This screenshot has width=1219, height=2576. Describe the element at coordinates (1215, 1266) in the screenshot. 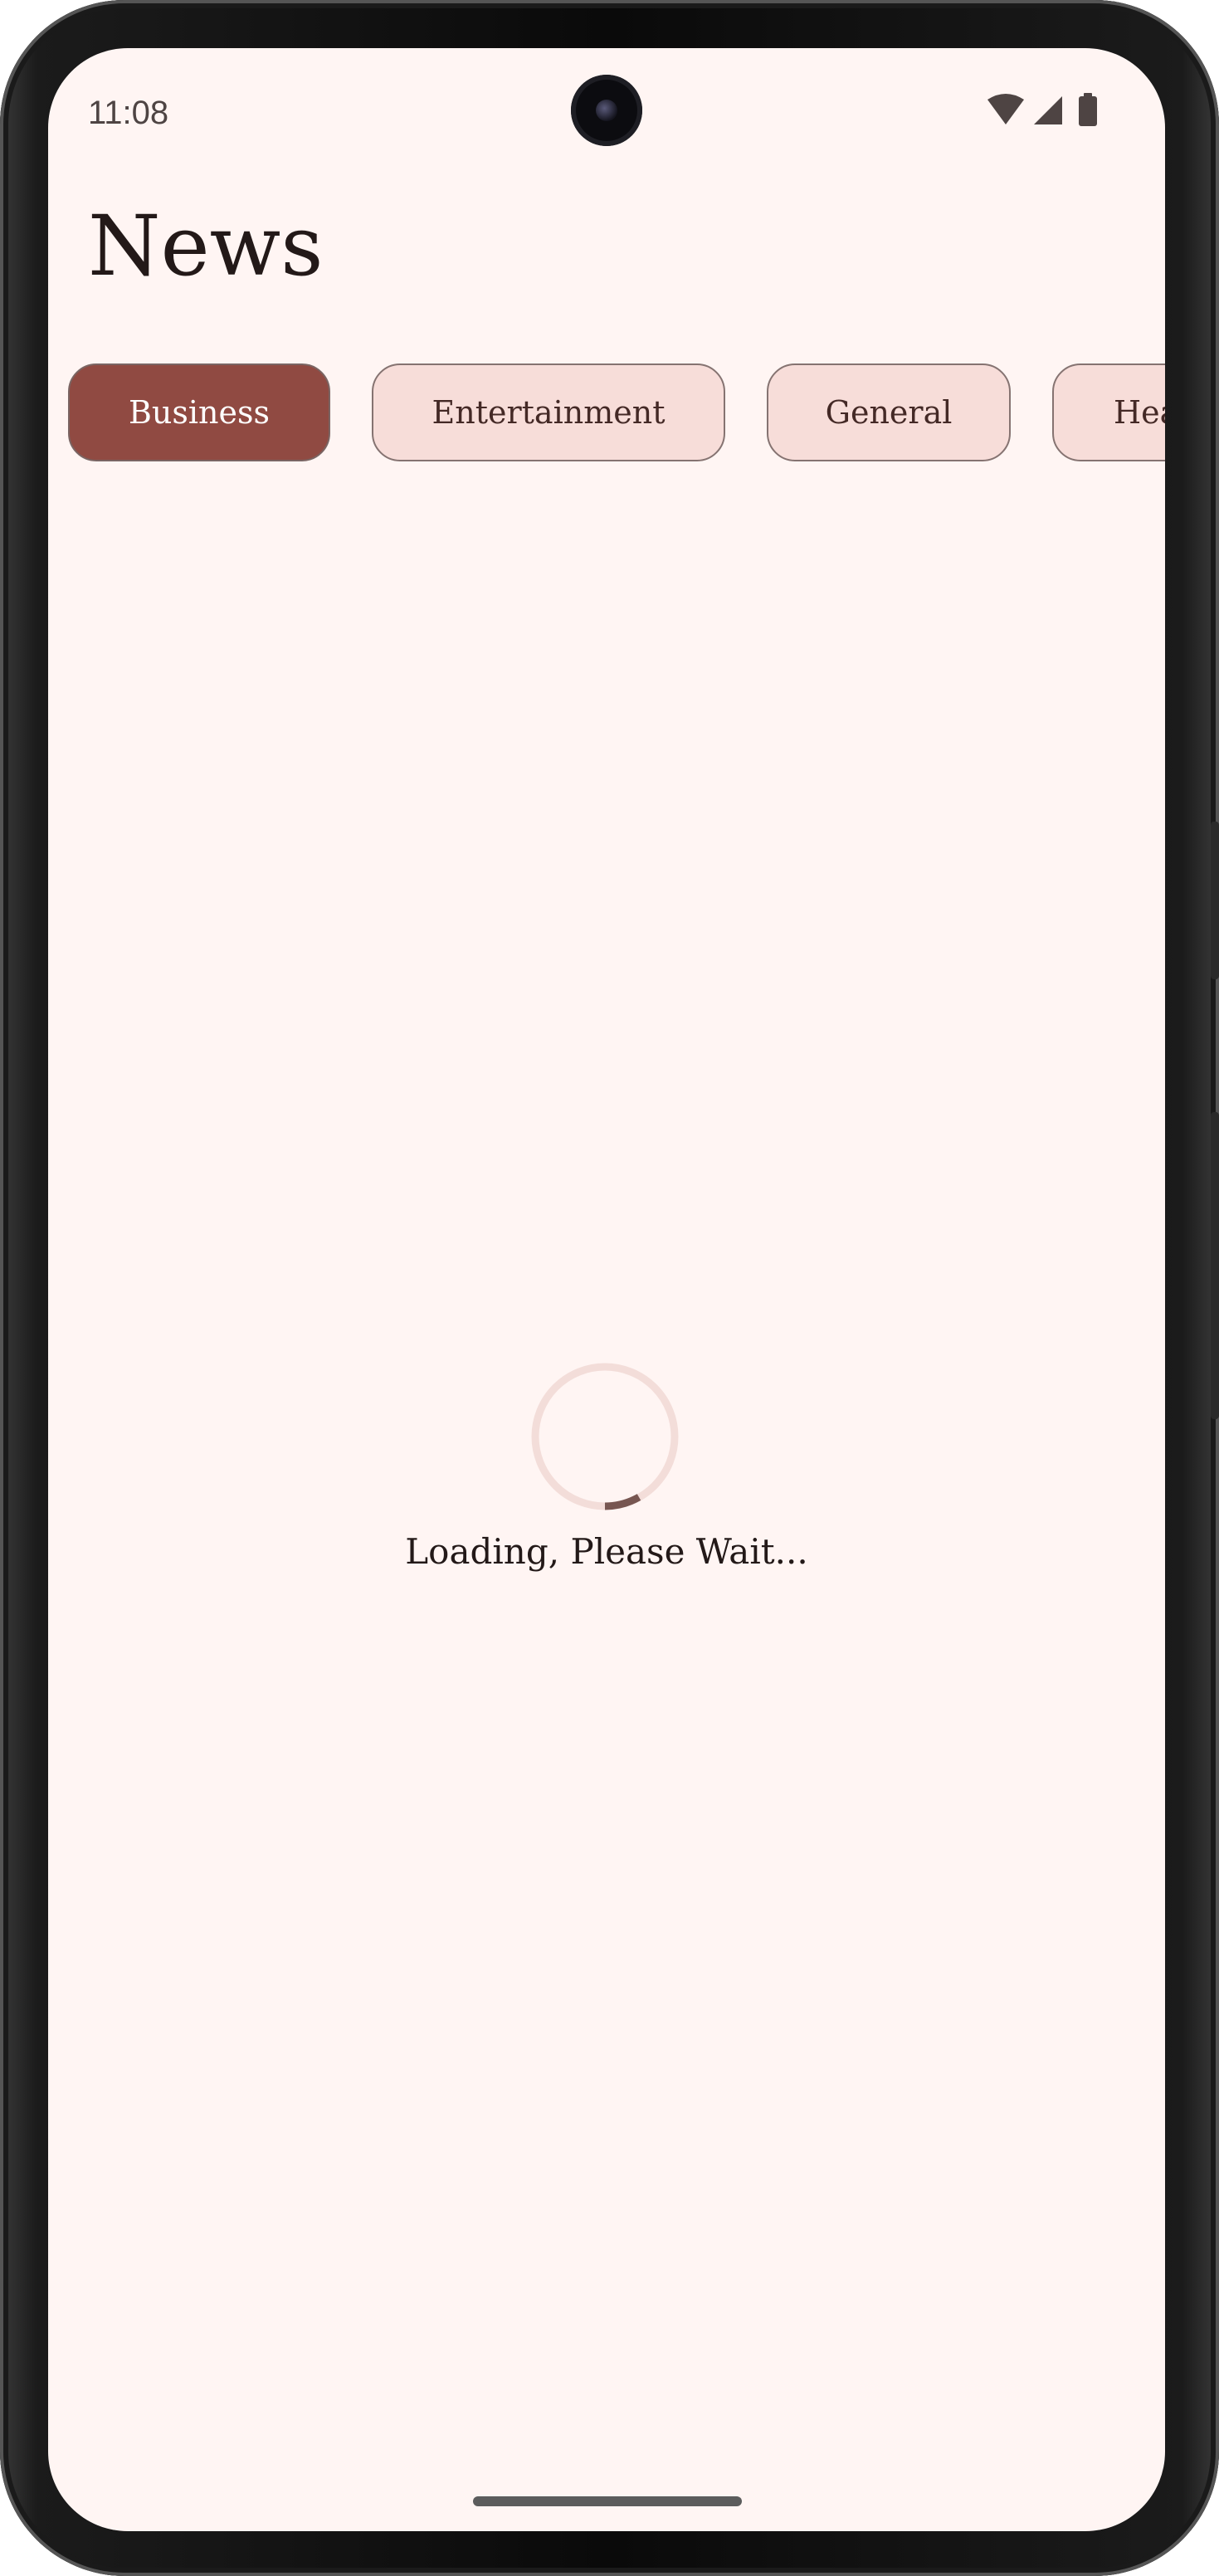

I see `volume-button` at that location.